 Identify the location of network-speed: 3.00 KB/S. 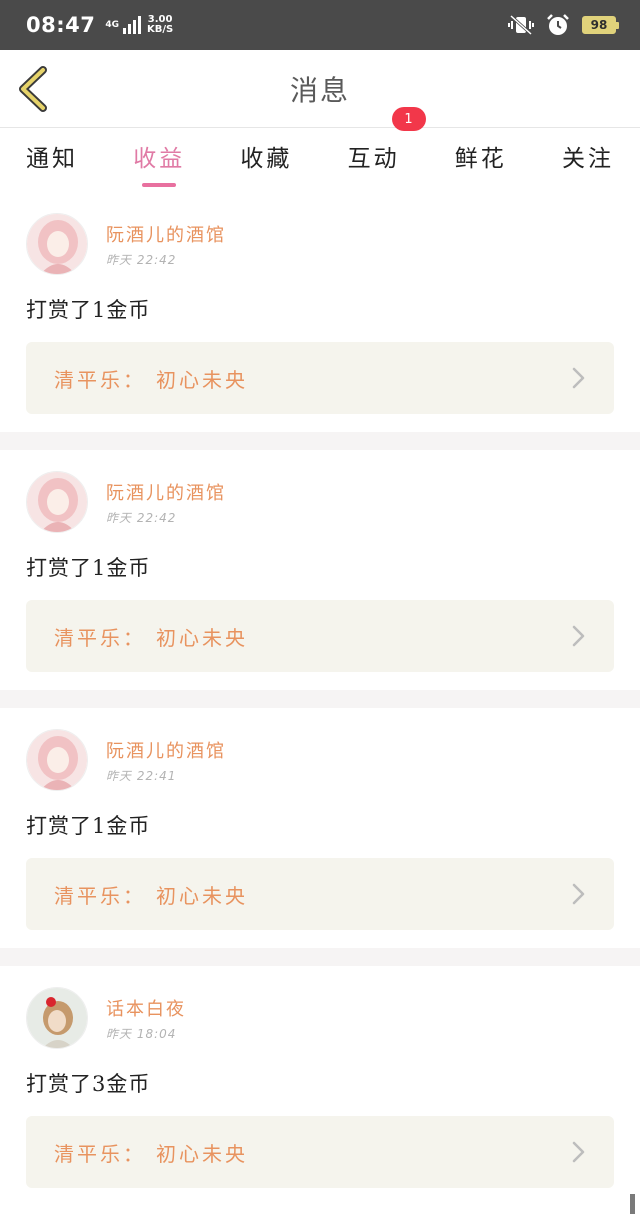
(160, 25).